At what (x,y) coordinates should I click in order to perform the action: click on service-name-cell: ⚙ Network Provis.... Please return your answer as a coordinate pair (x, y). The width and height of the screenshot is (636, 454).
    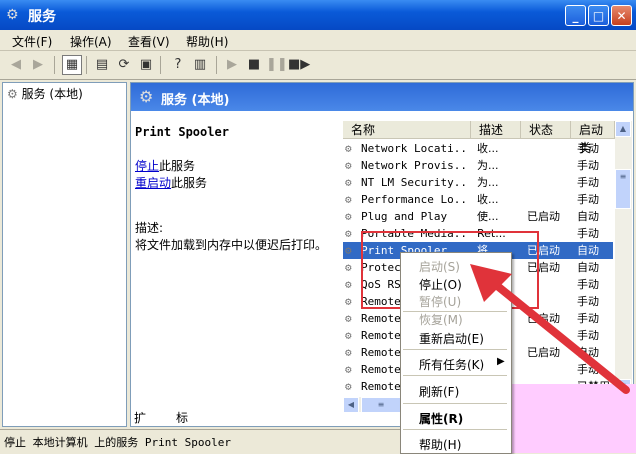
    Looking at the image, I should click on (407, 165).